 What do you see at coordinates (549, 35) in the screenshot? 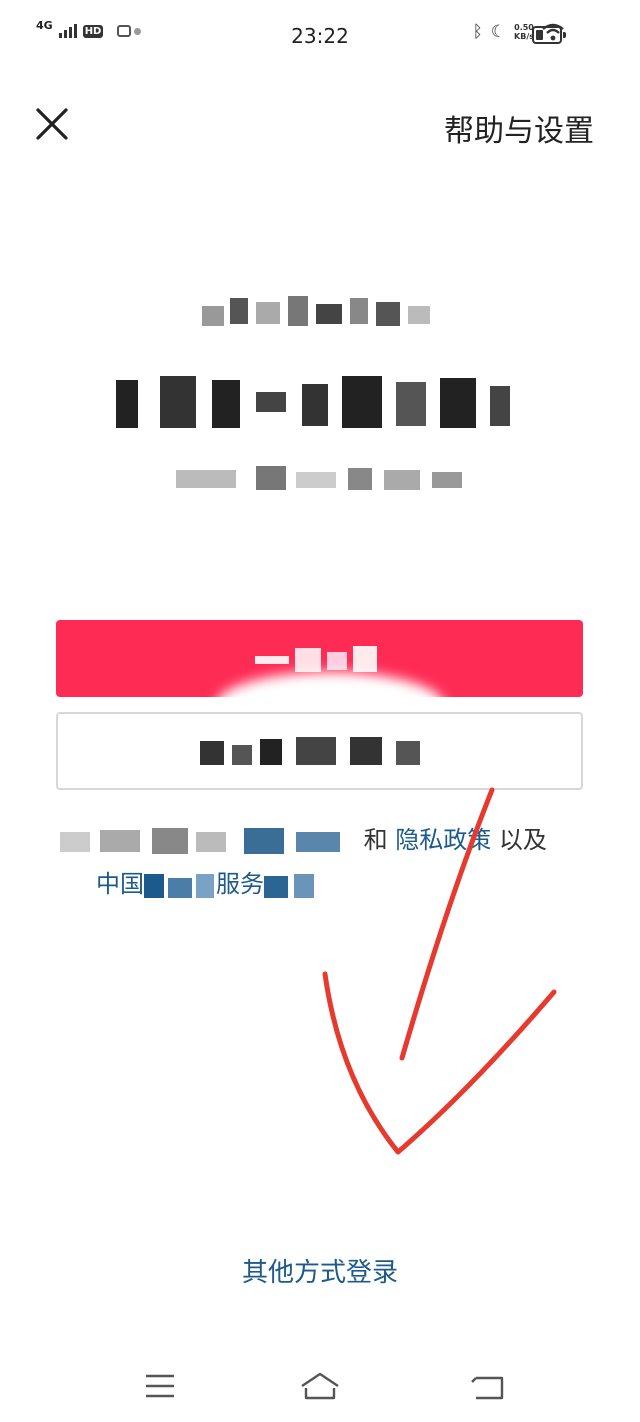
I see `battery-icon` at bounding box center [549, 35].